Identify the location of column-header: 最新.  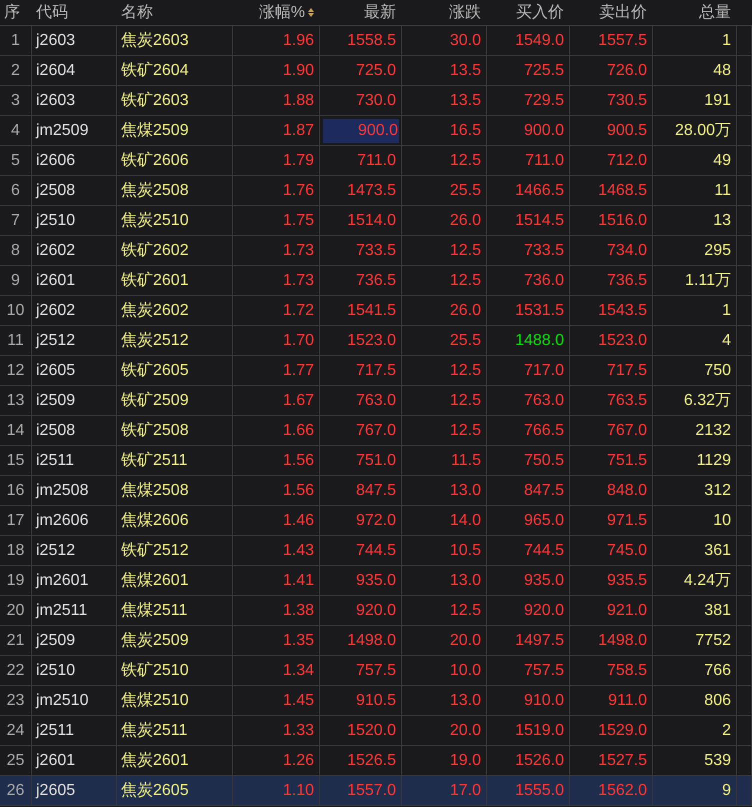
(361, 12).